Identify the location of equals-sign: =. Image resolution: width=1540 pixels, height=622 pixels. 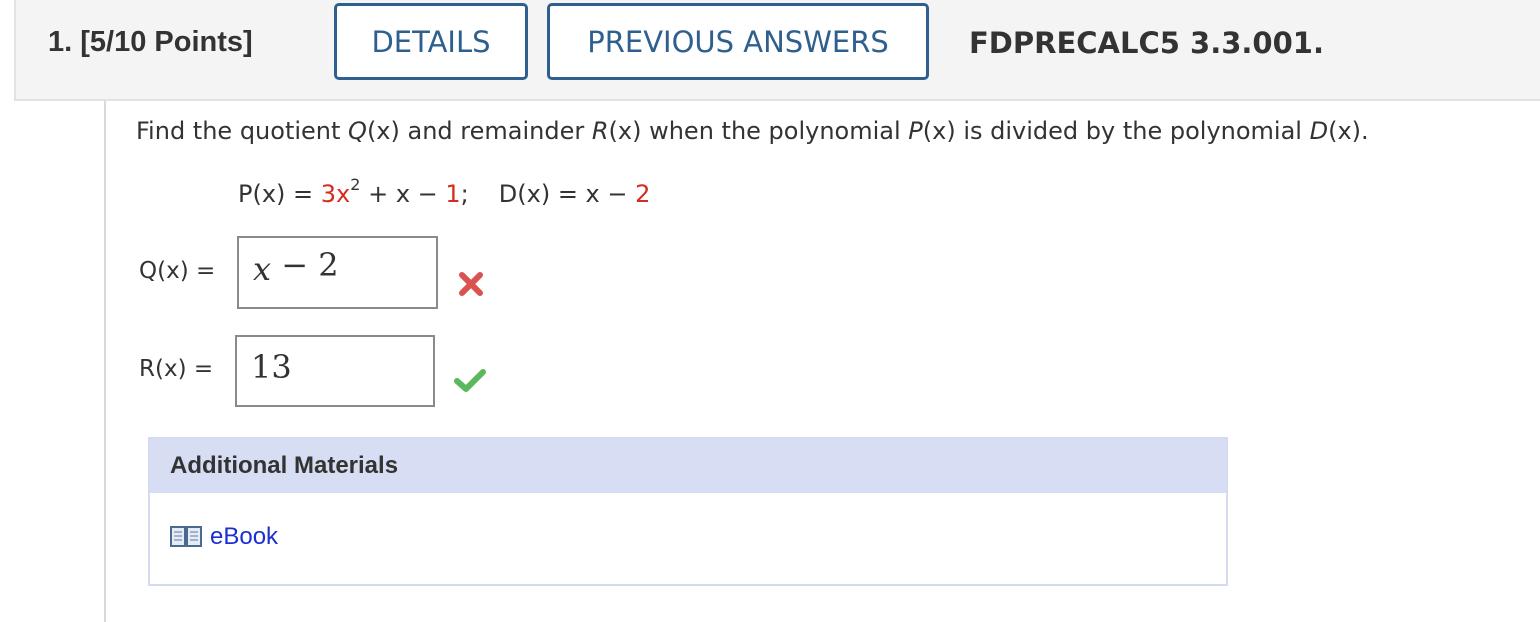
(303, 194).